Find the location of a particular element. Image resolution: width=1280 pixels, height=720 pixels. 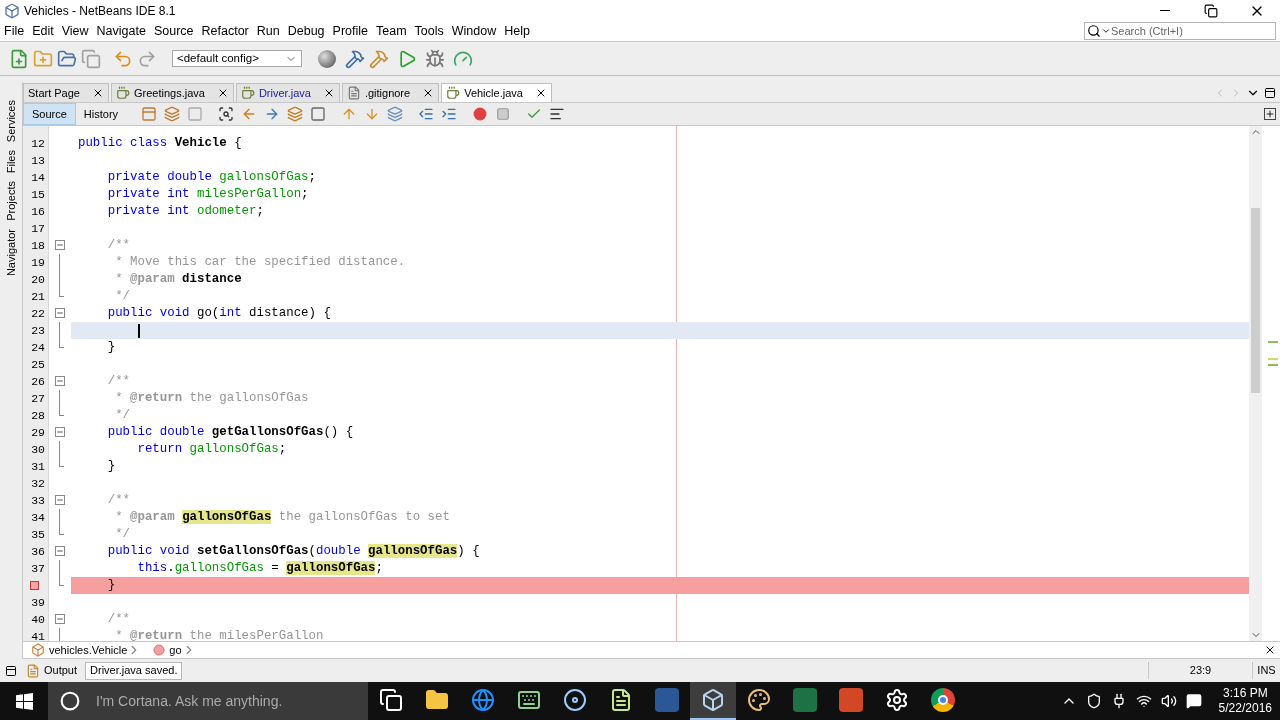

menu-item: Help is located at coordinates (517, 31).